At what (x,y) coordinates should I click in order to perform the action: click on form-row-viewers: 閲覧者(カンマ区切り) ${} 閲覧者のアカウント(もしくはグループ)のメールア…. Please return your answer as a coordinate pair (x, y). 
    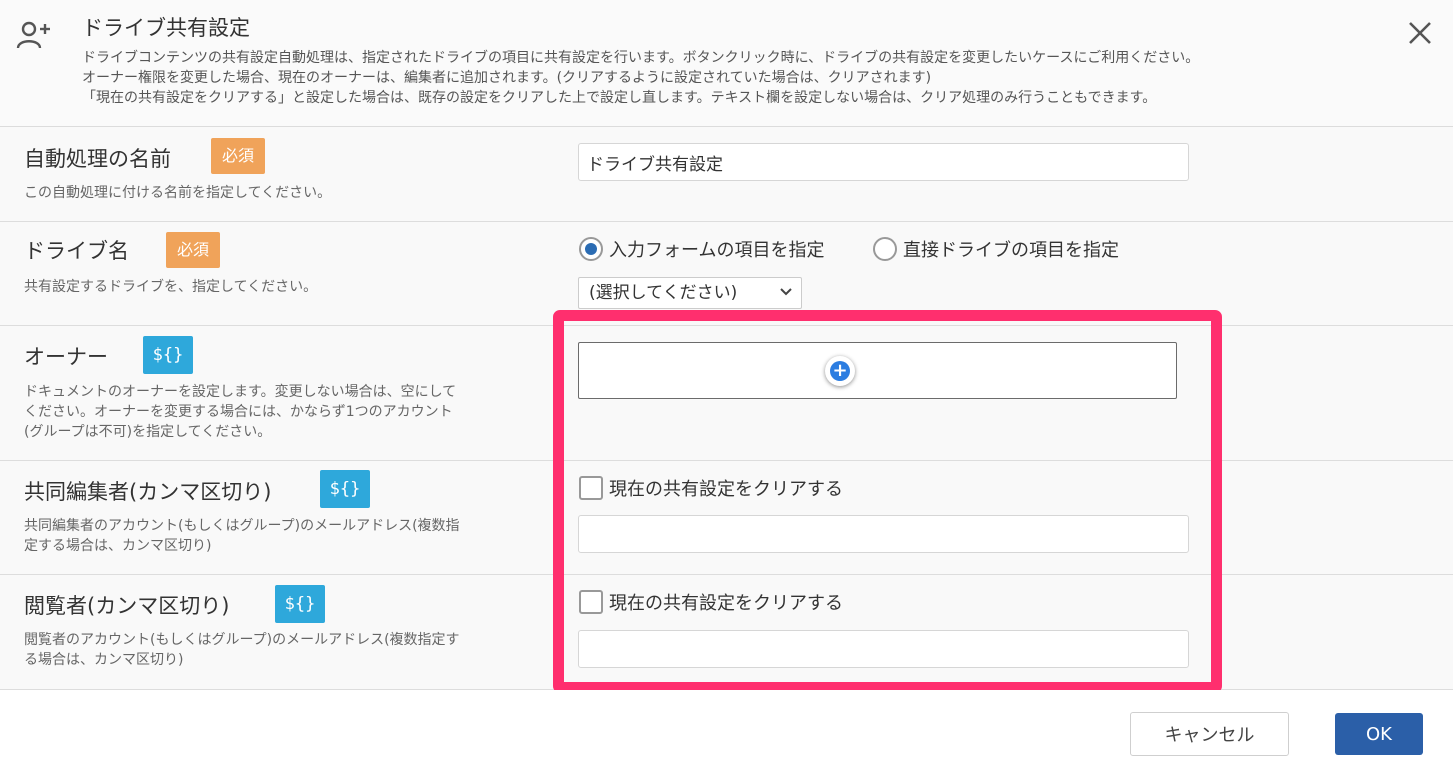
    Looking at the image, I should click on (726, 632).